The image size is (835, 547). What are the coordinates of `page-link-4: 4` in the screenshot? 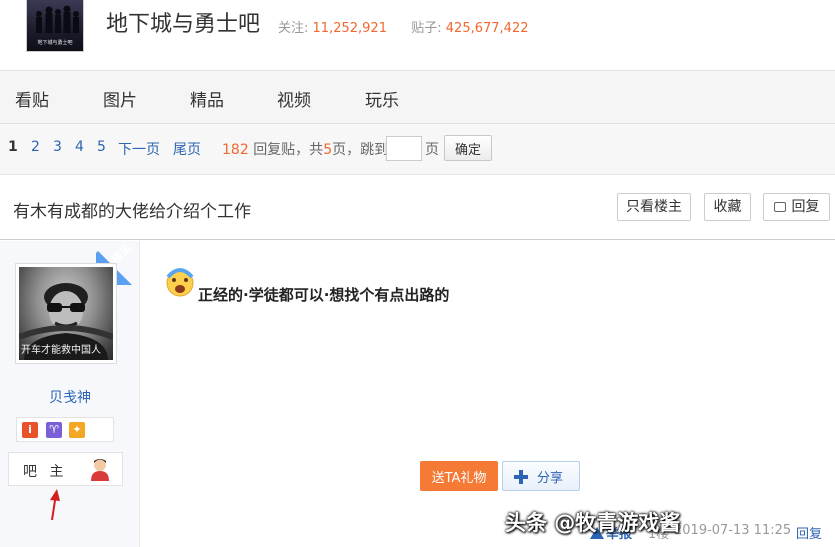 It's located at (79, 147).